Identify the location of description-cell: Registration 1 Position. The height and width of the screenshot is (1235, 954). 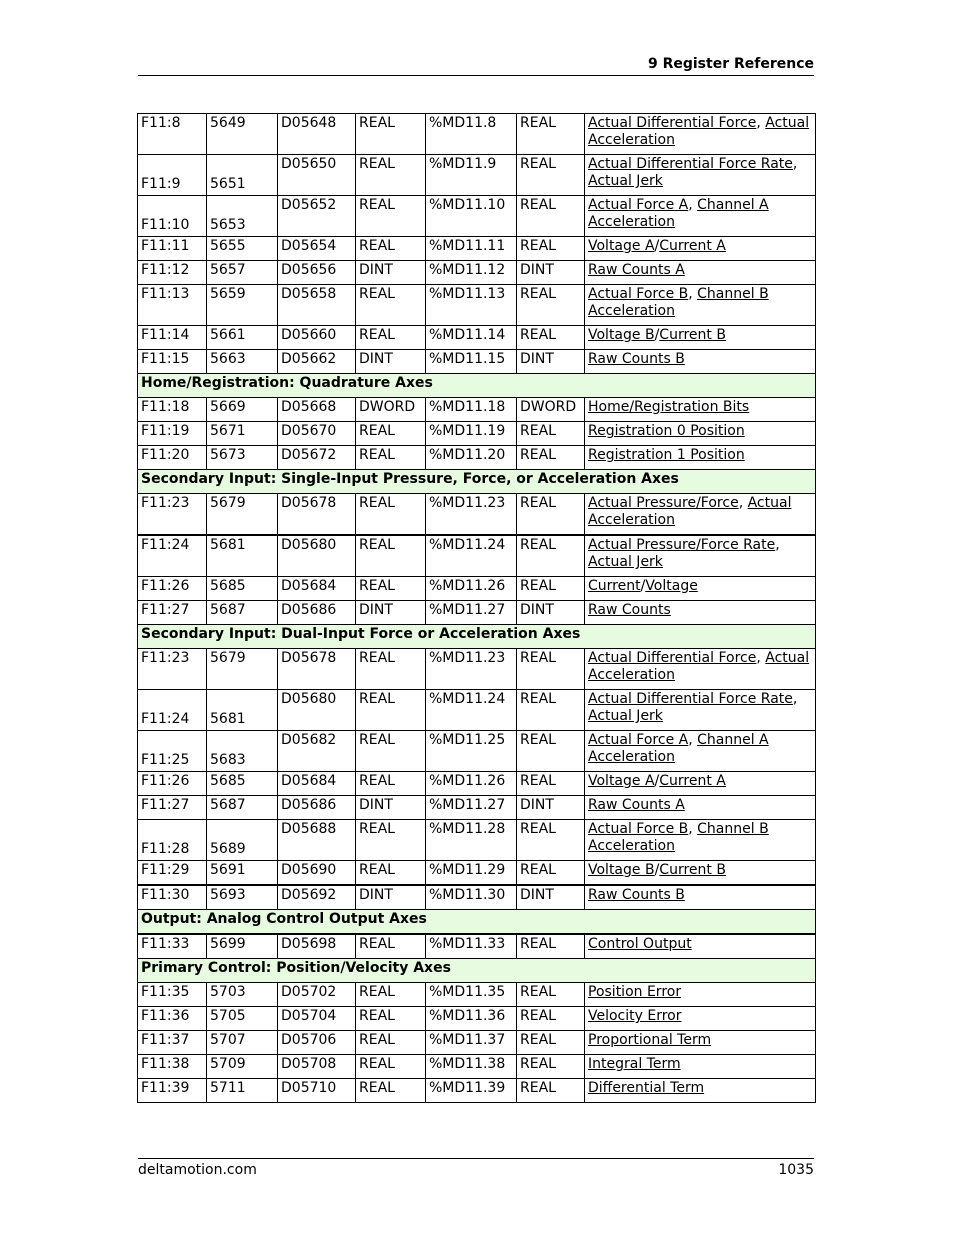
(700, 457).